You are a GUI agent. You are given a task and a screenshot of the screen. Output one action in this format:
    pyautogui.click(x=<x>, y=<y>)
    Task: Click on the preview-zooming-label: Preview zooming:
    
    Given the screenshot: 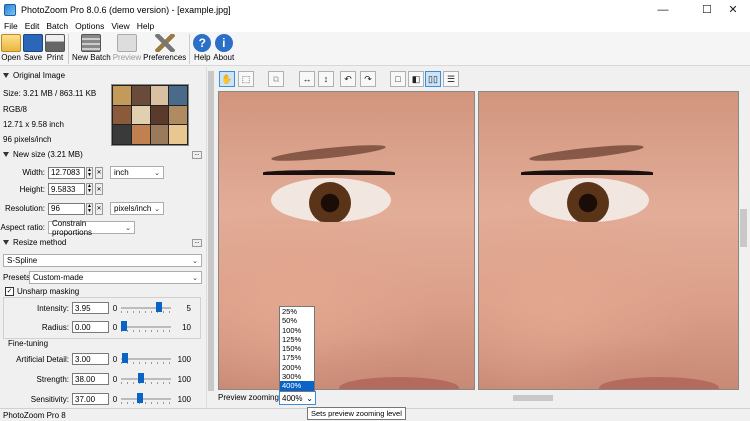 What is the action you would take?
    pyautogui.click(x=250, y=397)
    